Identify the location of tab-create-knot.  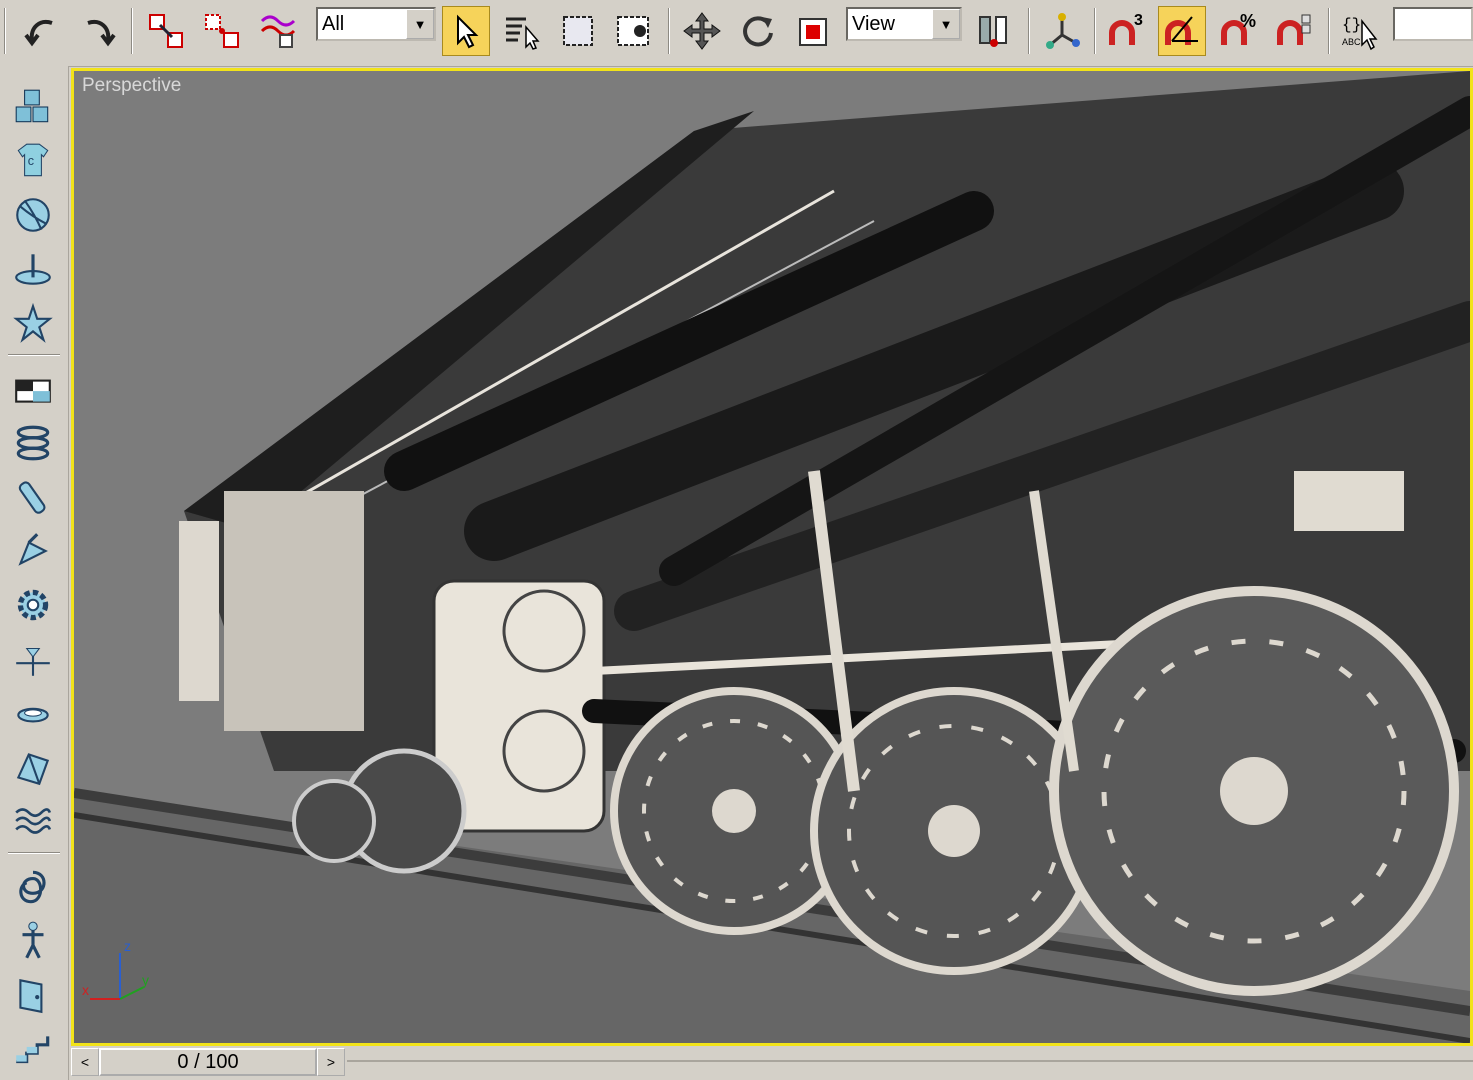
(33, 887).